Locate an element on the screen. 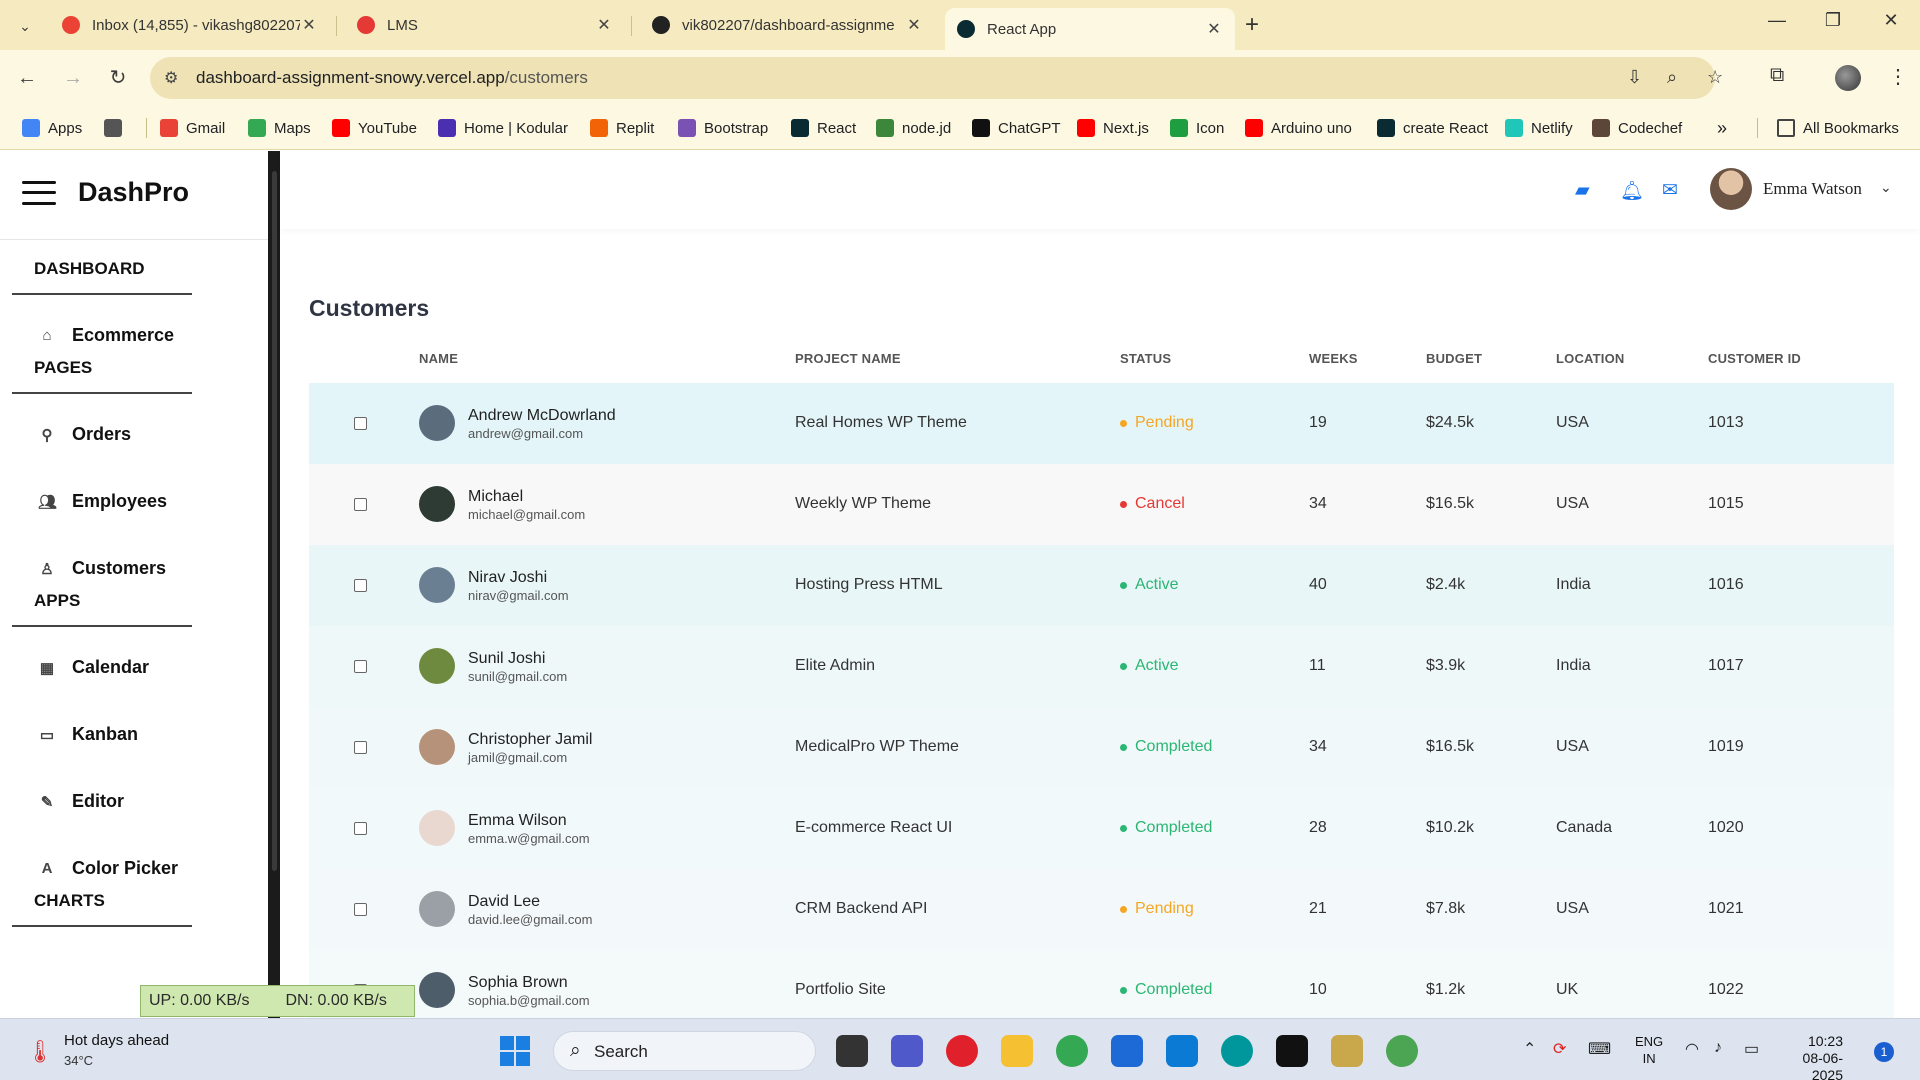  browser-tab: Inbox (14,855) - vikashg802207 ✕ is located at coordinates (190, 25).